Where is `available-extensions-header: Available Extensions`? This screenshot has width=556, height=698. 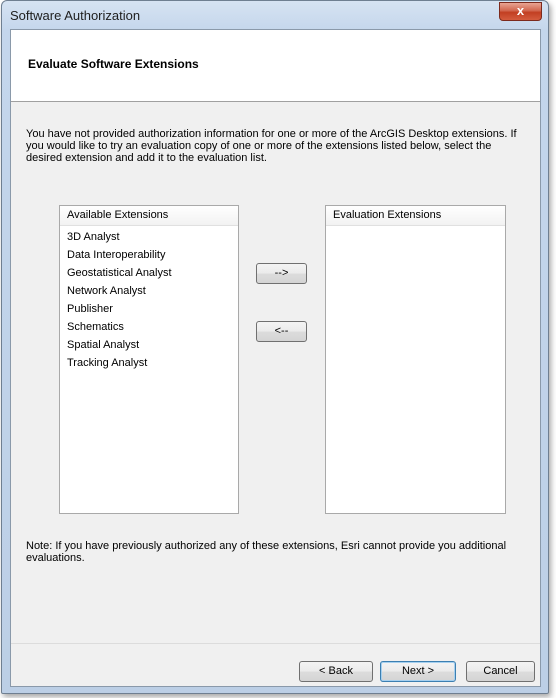
available-extensions-header: Available Extensions is located at coordinates (149, 216).